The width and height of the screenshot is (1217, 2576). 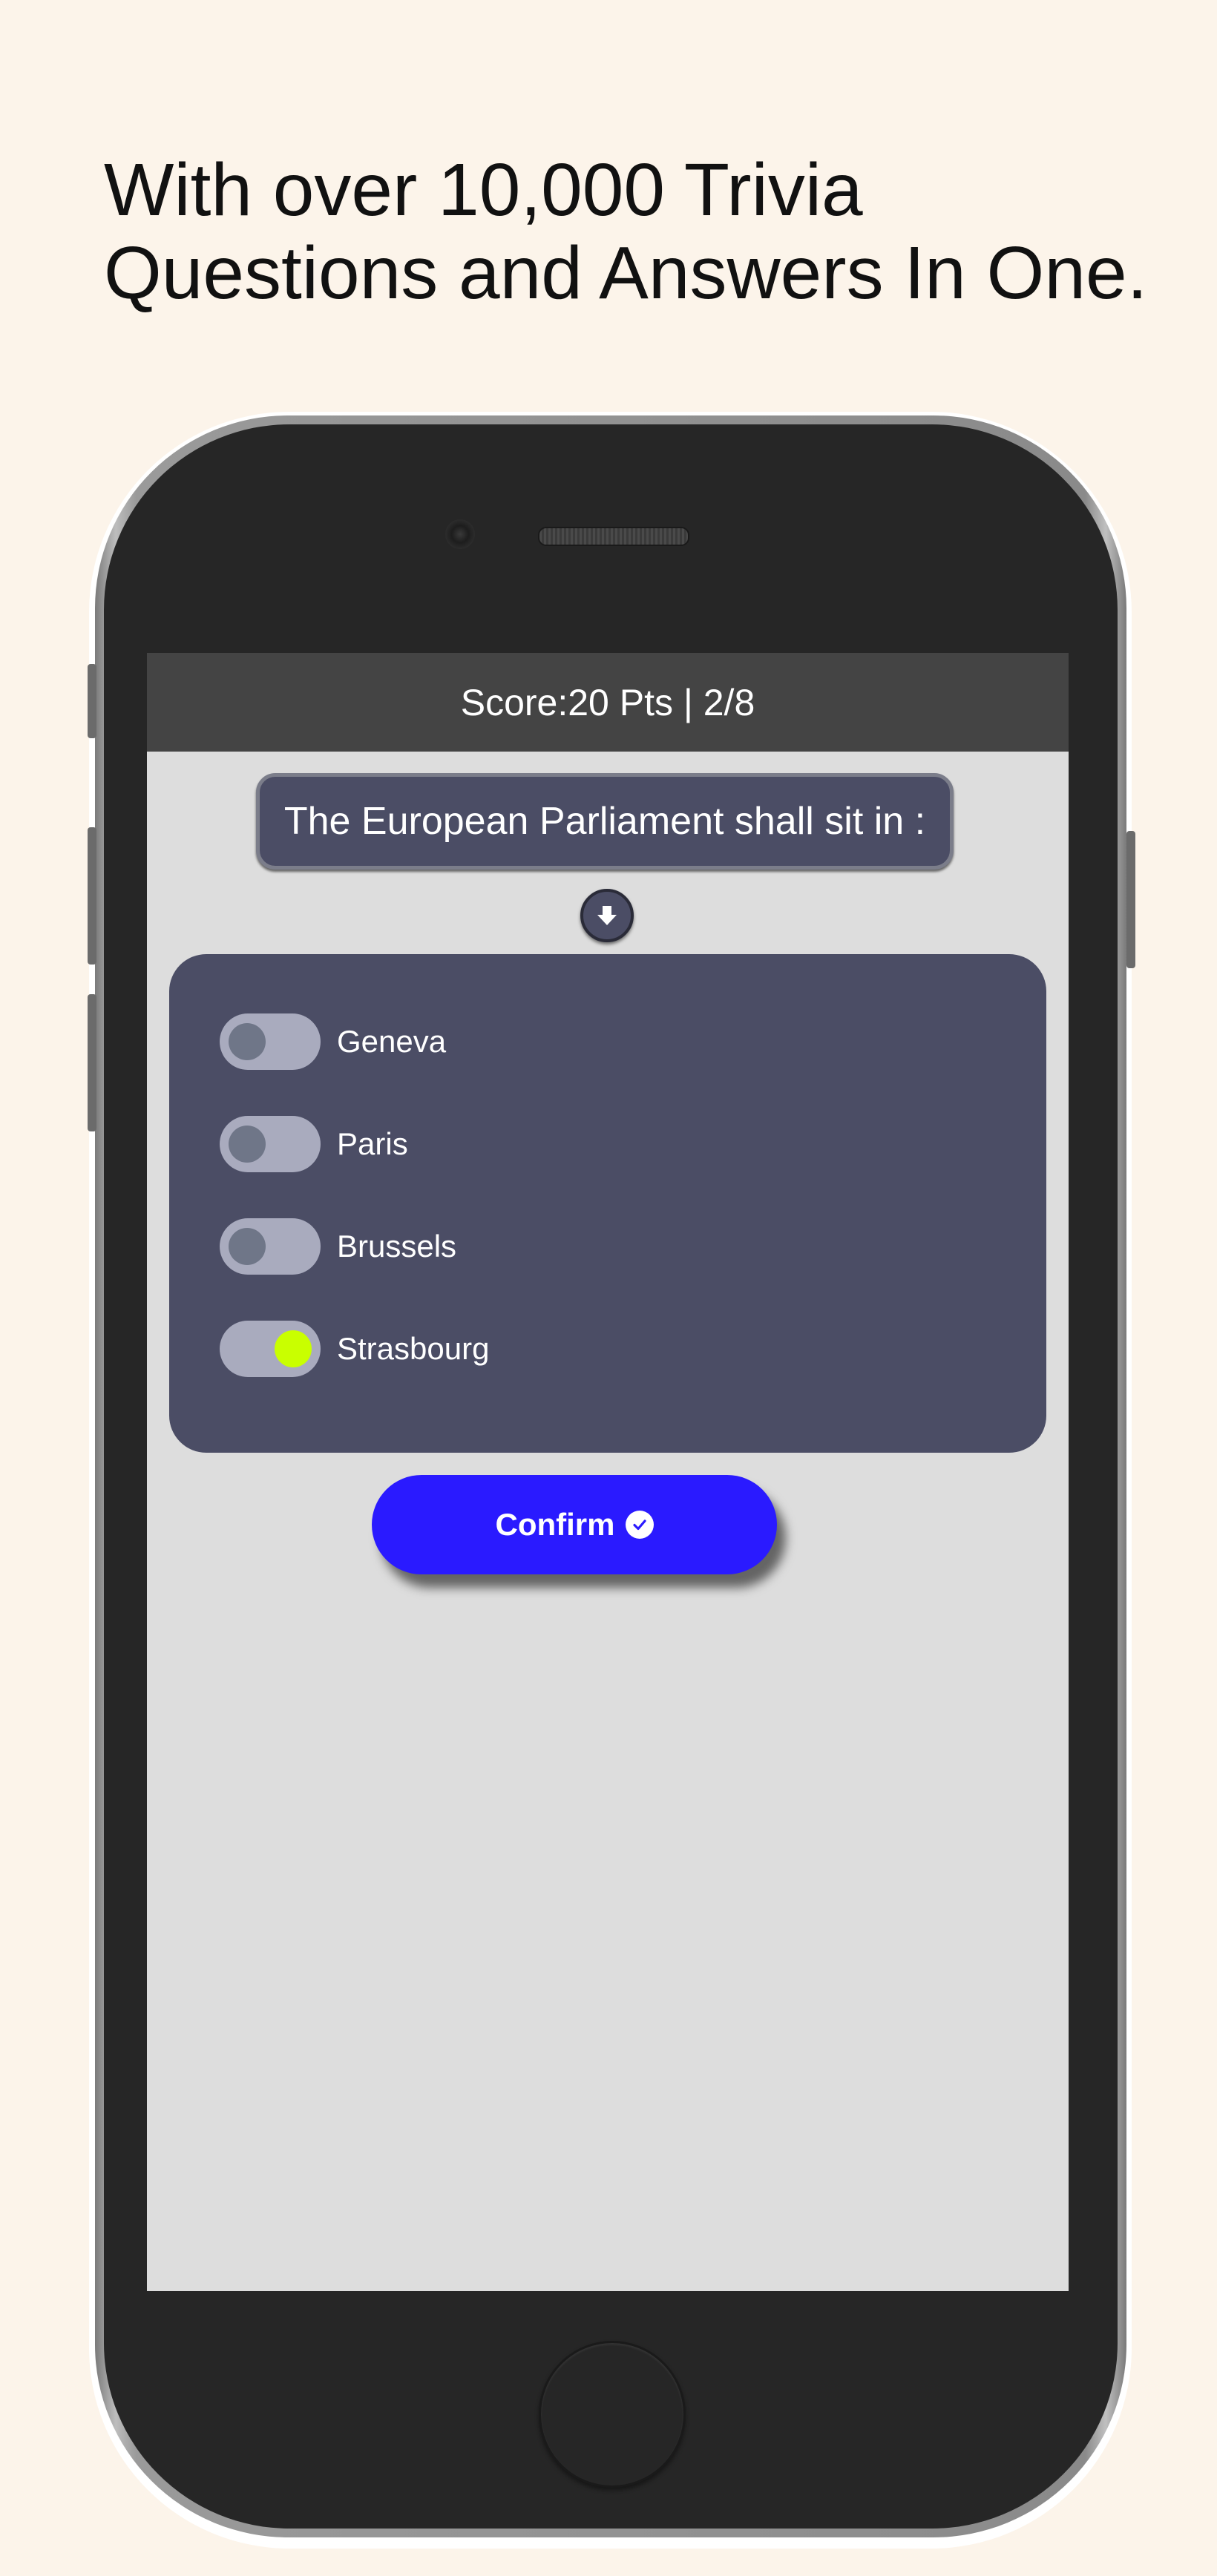 I want to click on question-box: The European Parliament shall sit in :, so click(x=605, y=821).